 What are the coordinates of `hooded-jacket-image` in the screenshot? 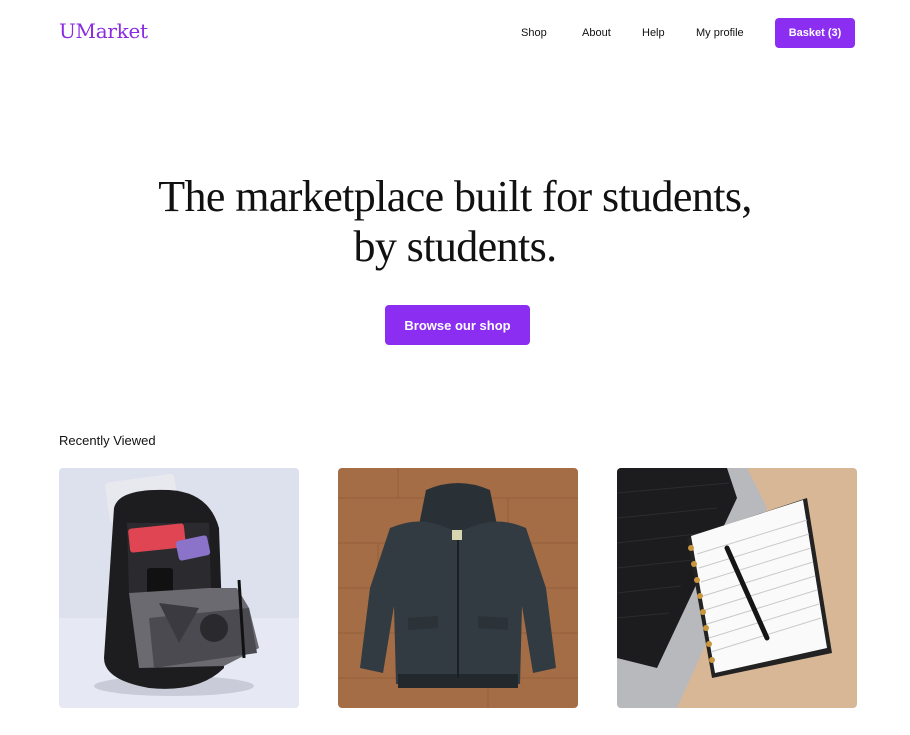 It's located at (458, 588).